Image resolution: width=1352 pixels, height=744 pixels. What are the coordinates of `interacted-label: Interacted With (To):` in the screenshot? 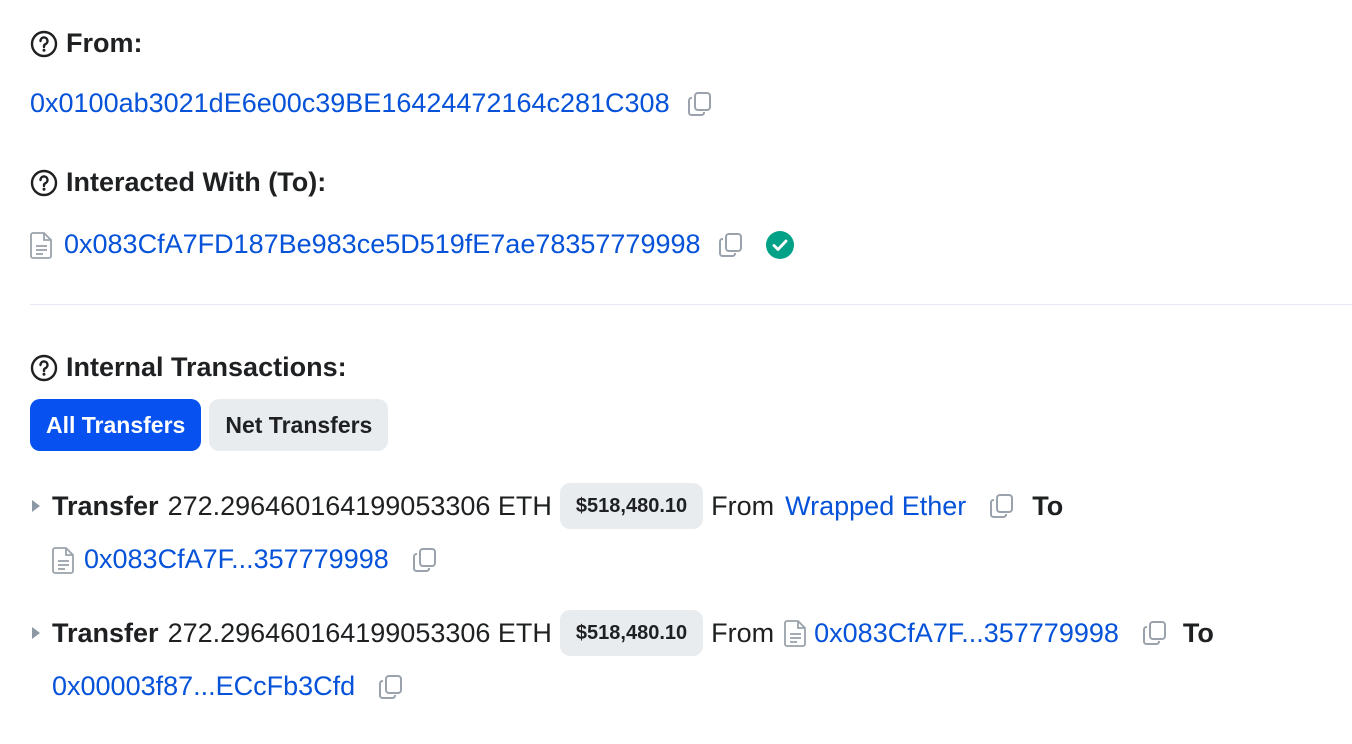 It's located at (196, 182).